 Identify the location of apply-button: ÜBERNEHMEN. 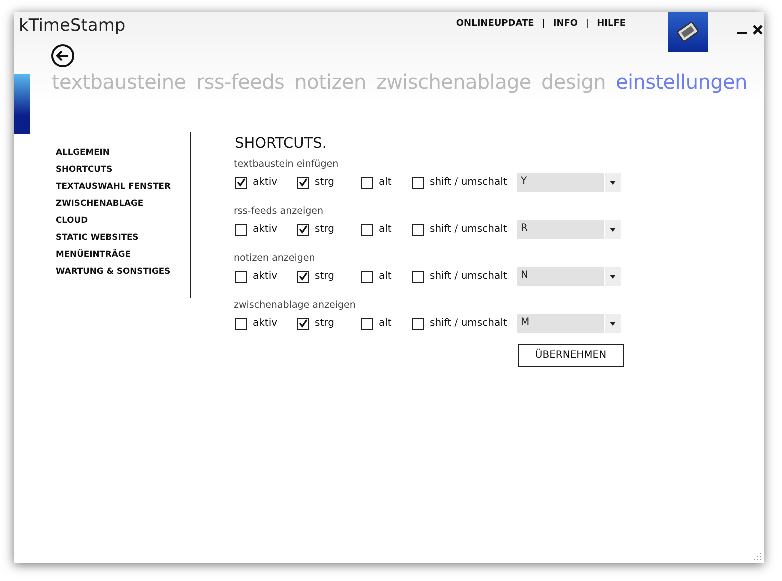
(571, 355).